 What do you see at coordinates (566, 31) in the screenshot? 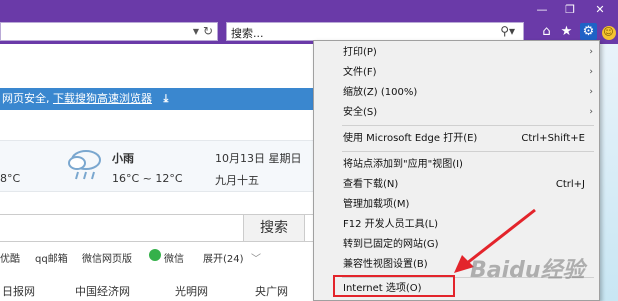
I see `favorites-star-icon: ★` at bounding box center [566, 31].